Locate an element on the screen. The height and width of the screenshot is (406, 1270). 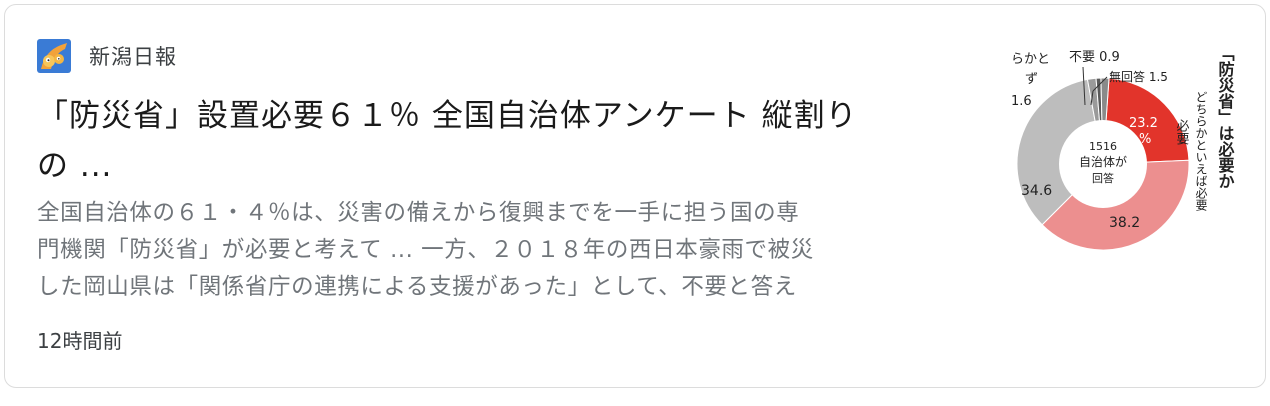
center-label-1: 1516 is located at coordinates (1103, 146).